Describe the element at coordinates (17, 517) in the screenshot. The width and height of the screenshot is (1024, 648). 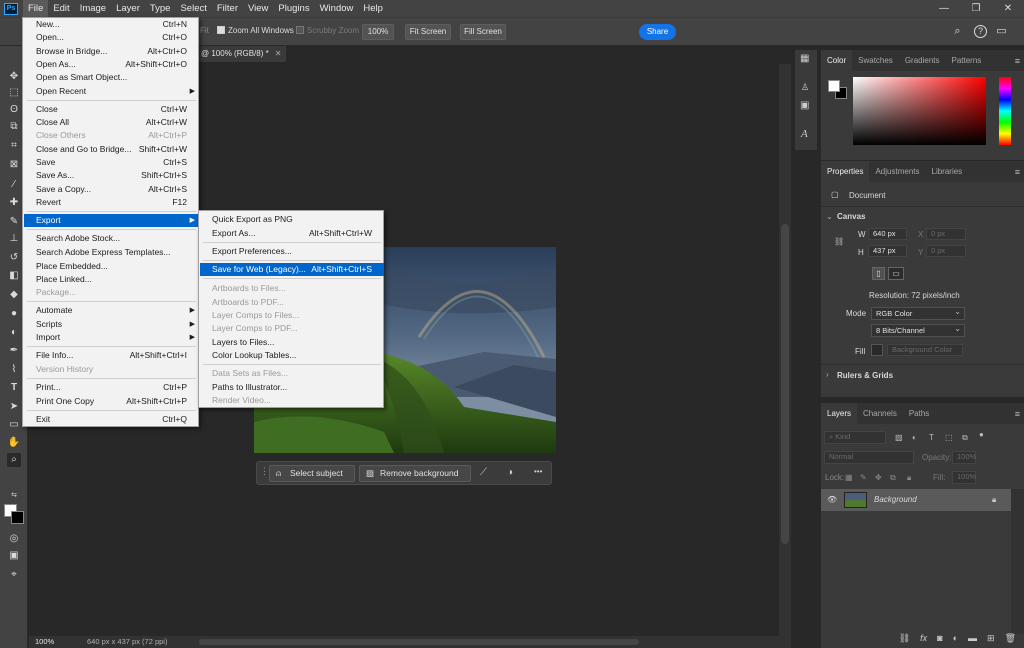
I see `background-color-swatch` at that location.